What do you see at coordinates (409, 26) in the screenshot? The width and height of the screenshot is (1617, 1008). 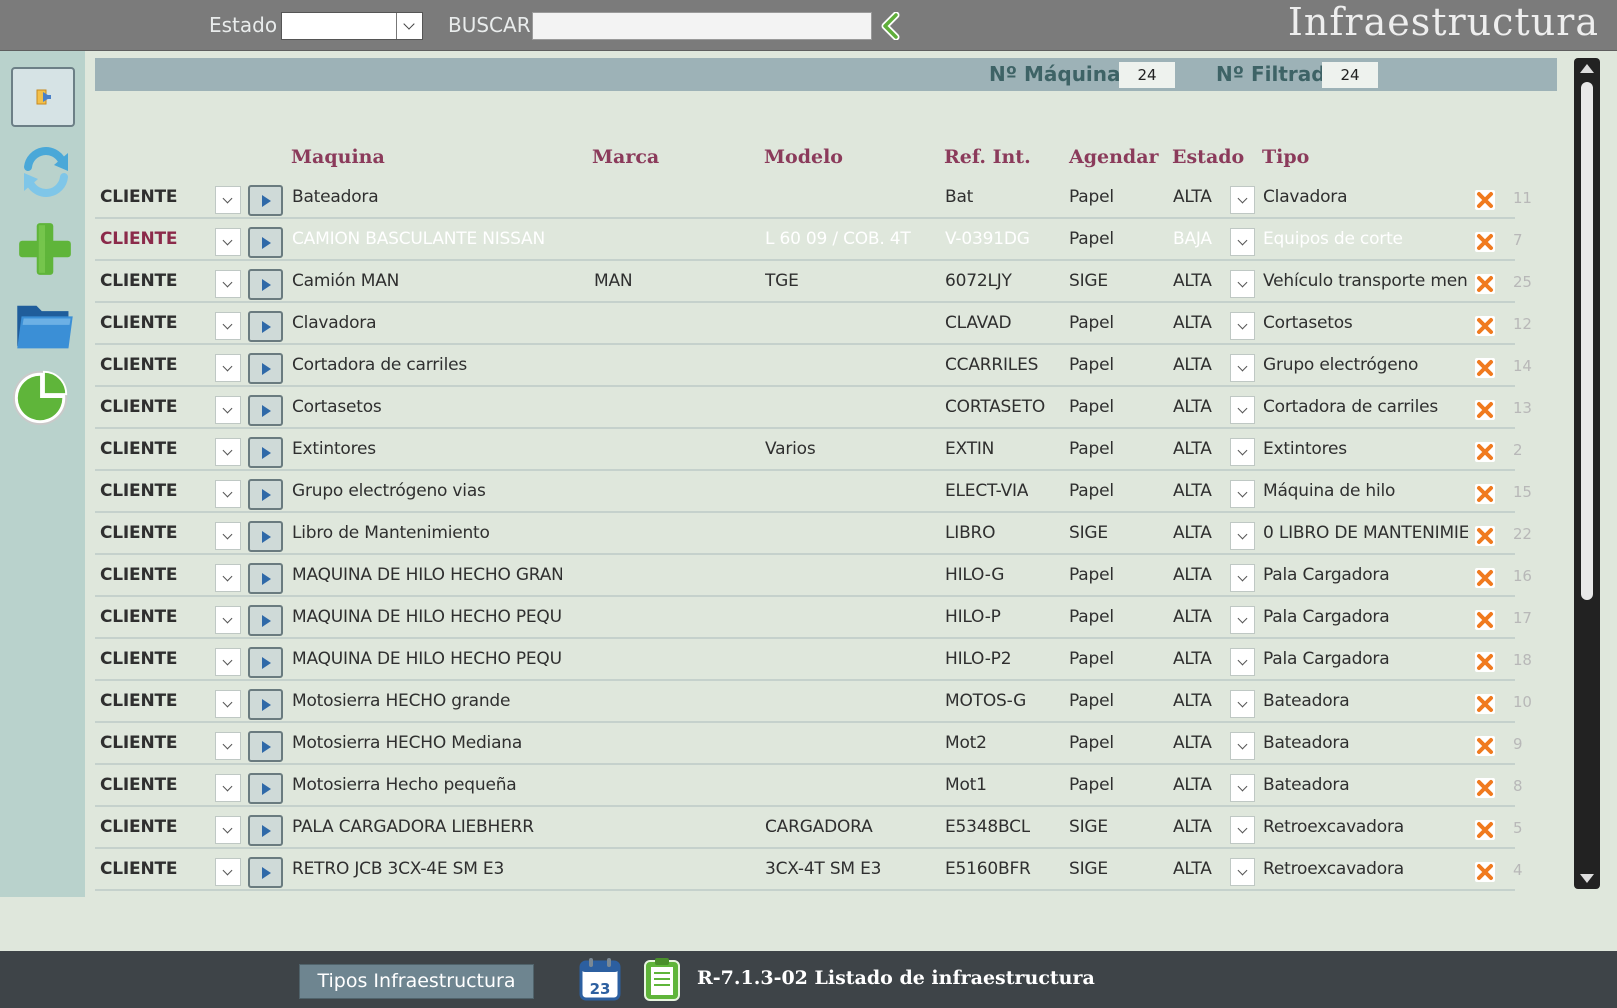 I see `chevron-down-icon` at bounding box center [409, 26].